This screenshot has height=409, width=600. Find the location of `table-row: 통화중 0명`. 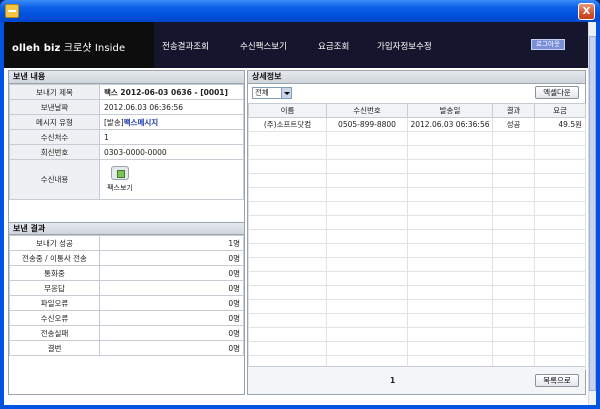

table-row: 통화중 0명 is located at coordinates (126, 273).